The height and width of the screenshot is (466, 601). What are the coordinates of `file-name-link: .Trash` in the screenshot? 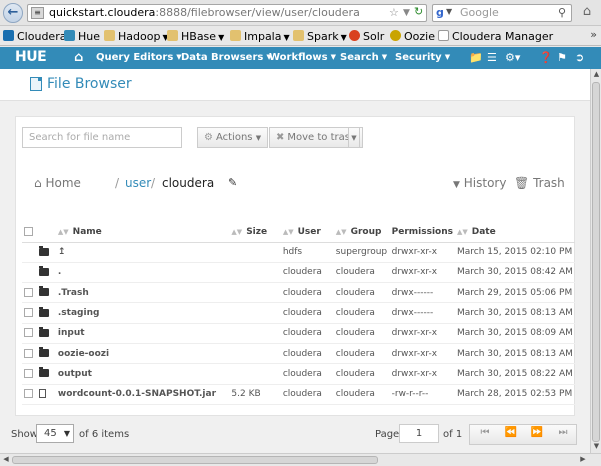 It's located at (142, 293).